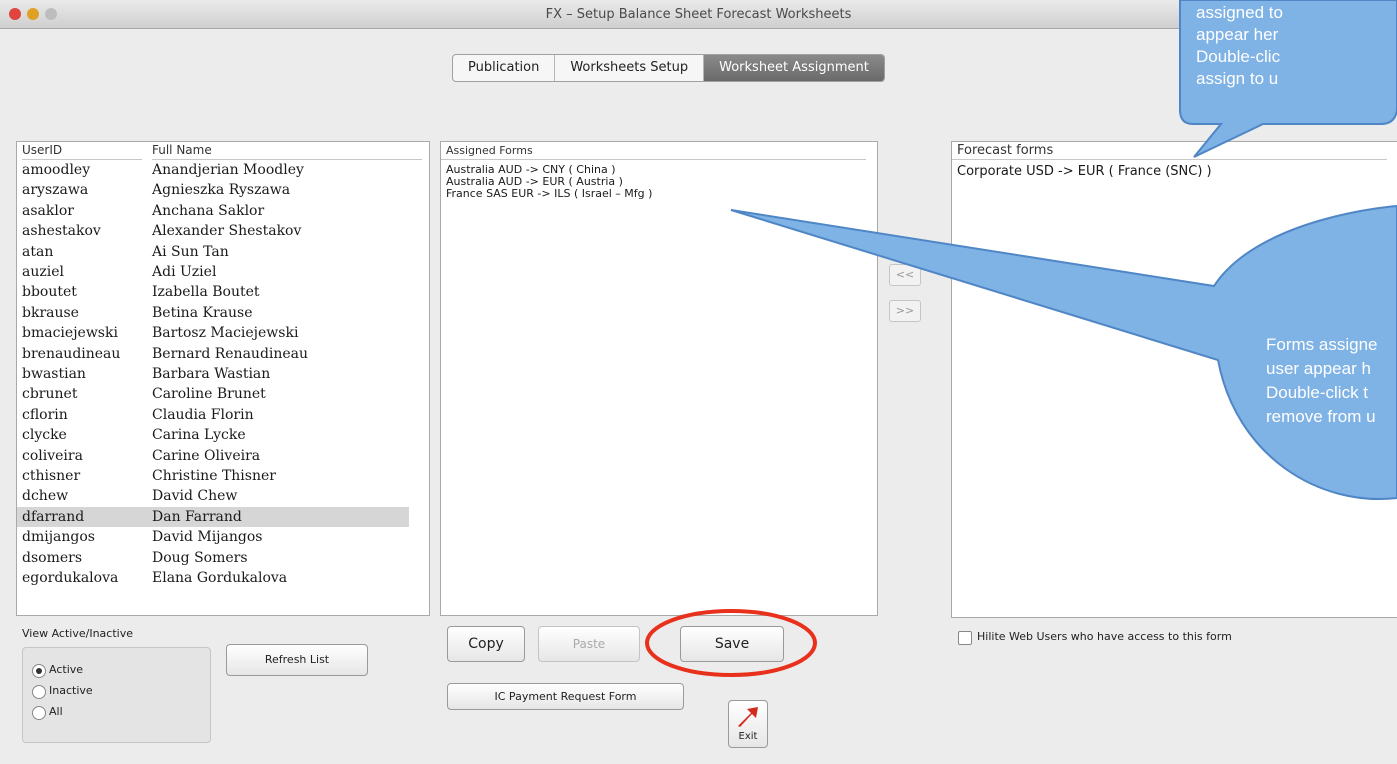  Describe the element at coordinates (1317, 392) in the screenshot. I see `callout-middle-line-3: Double-click t` at that location.